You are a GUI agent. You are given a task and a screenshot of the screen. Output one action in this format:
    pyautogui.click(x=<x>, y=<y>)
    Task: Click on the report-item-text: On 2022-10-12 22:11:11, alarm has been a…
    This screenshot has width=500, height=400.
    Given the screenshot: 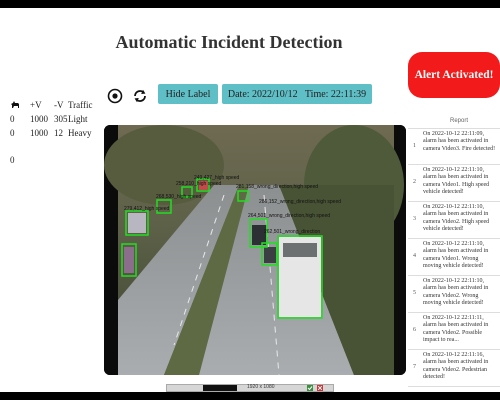 What is the action you would take?
    pyautogui.click(x=456, y=329)
    